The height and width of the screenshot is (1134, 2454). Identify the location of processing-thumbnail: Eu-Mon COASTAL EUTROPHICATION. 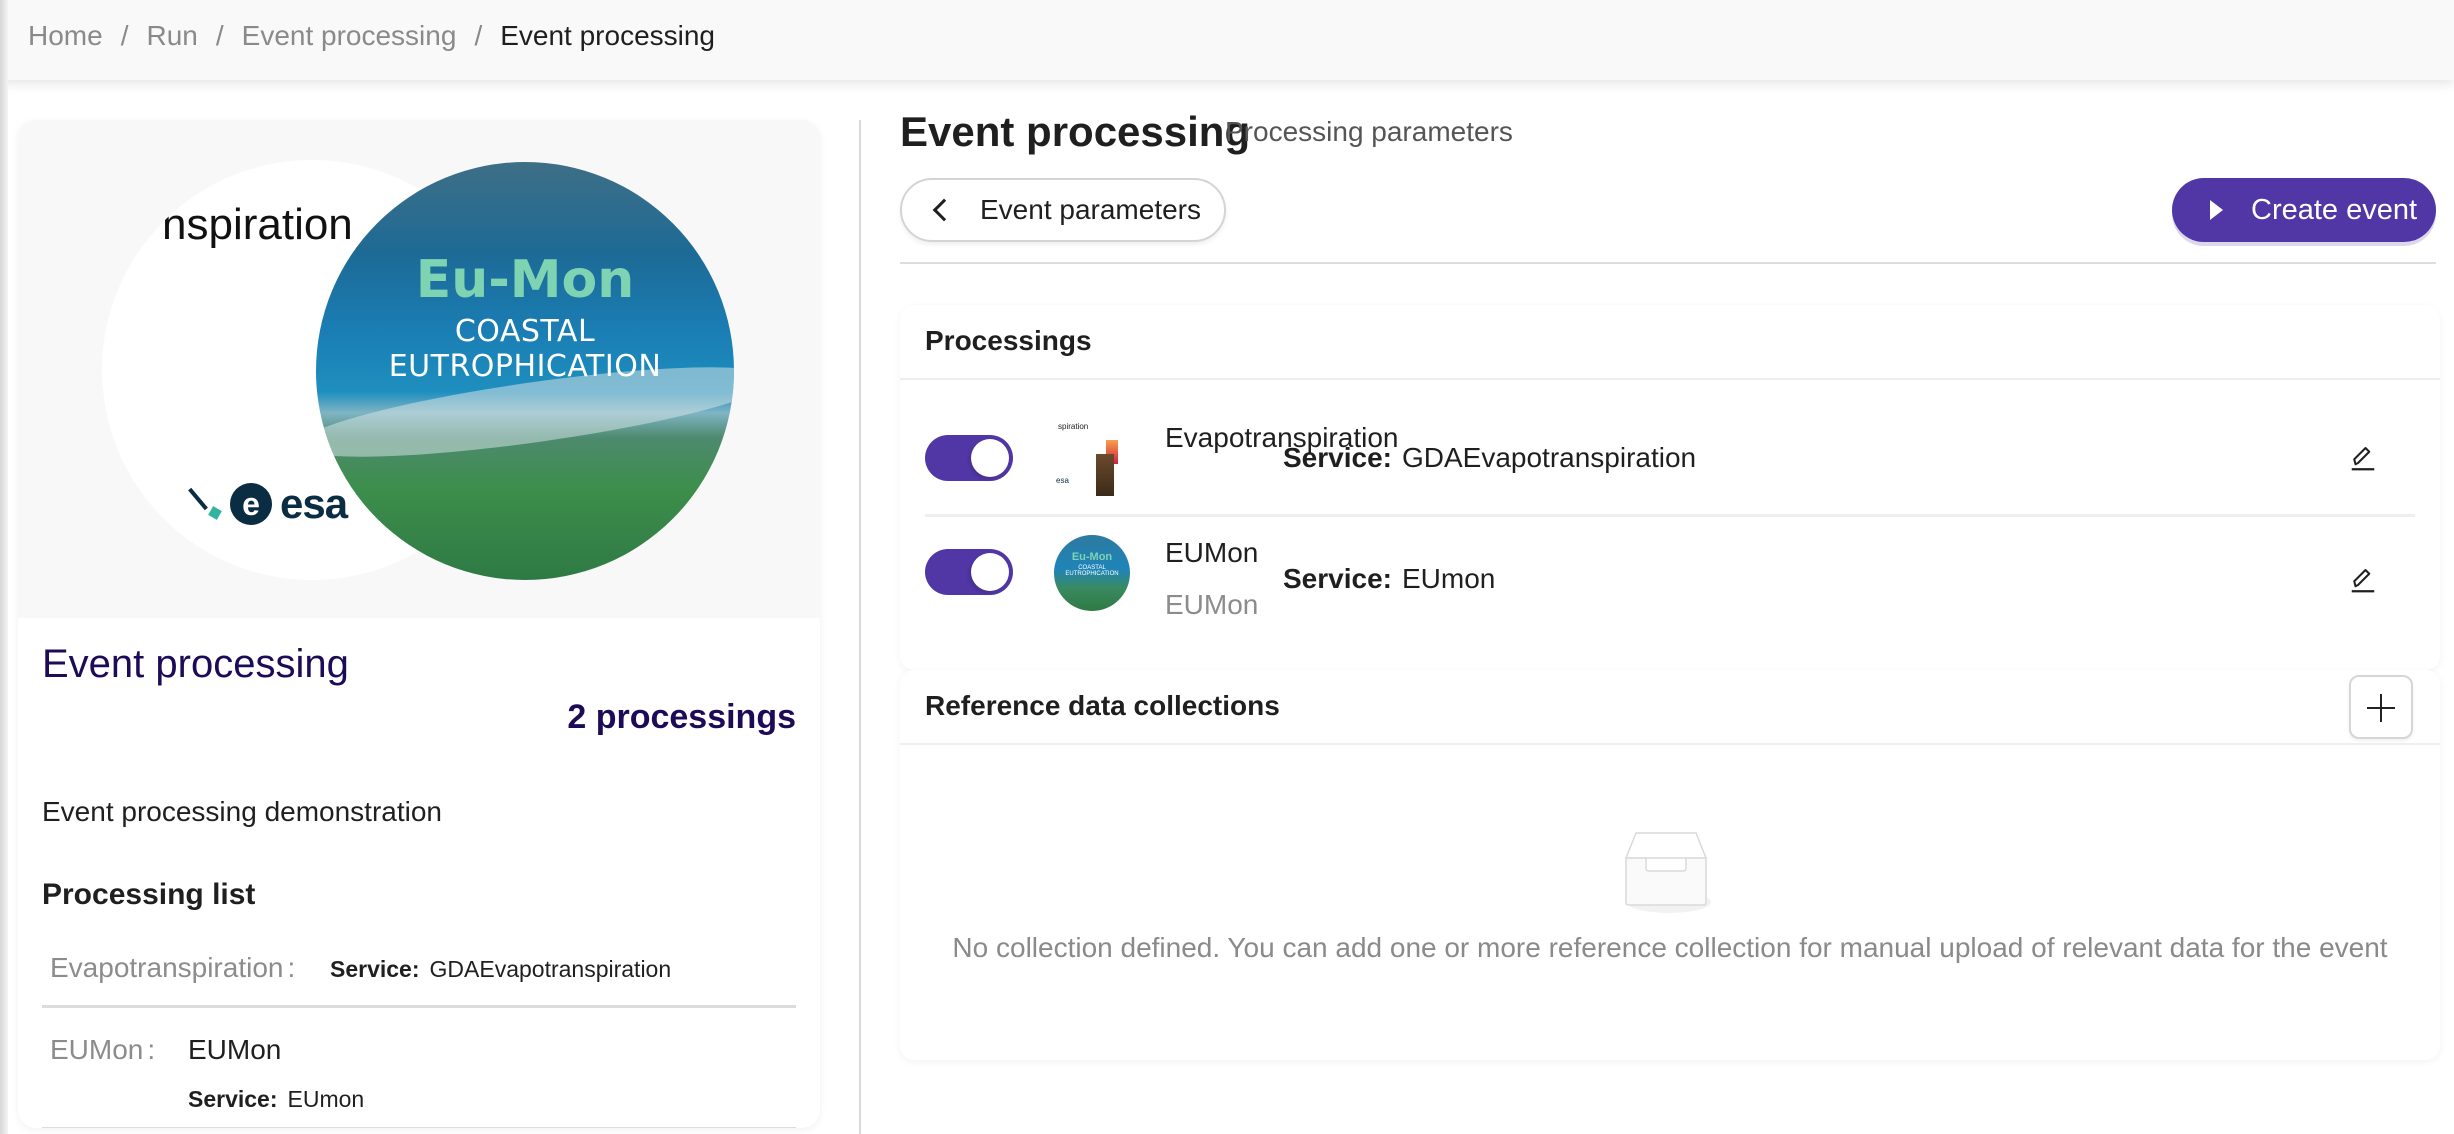
(1092, 573).